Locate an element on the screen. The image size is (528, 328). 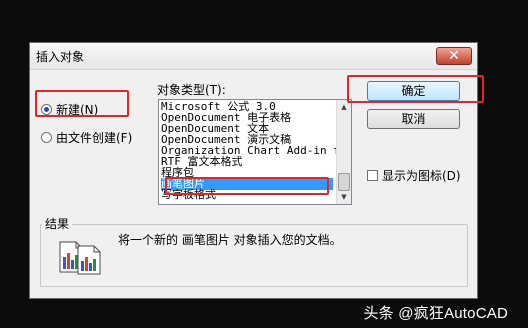
scroll-down-arrow-icon: ▼ is located at coordinates (344, 197).